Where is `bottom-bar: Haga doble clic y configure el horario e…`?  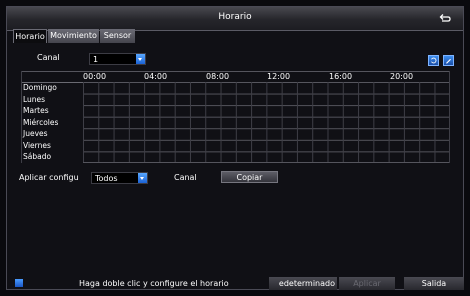
bottom-bar: Haga doble clic y configure el horario e… is located at coordinates (235, 283).